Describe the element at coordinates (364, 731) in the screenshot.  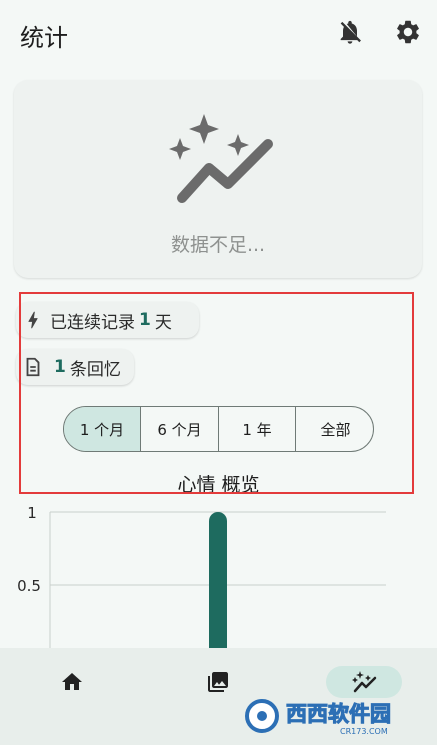
I see `watermark-sub: CR173.COM` at that location.